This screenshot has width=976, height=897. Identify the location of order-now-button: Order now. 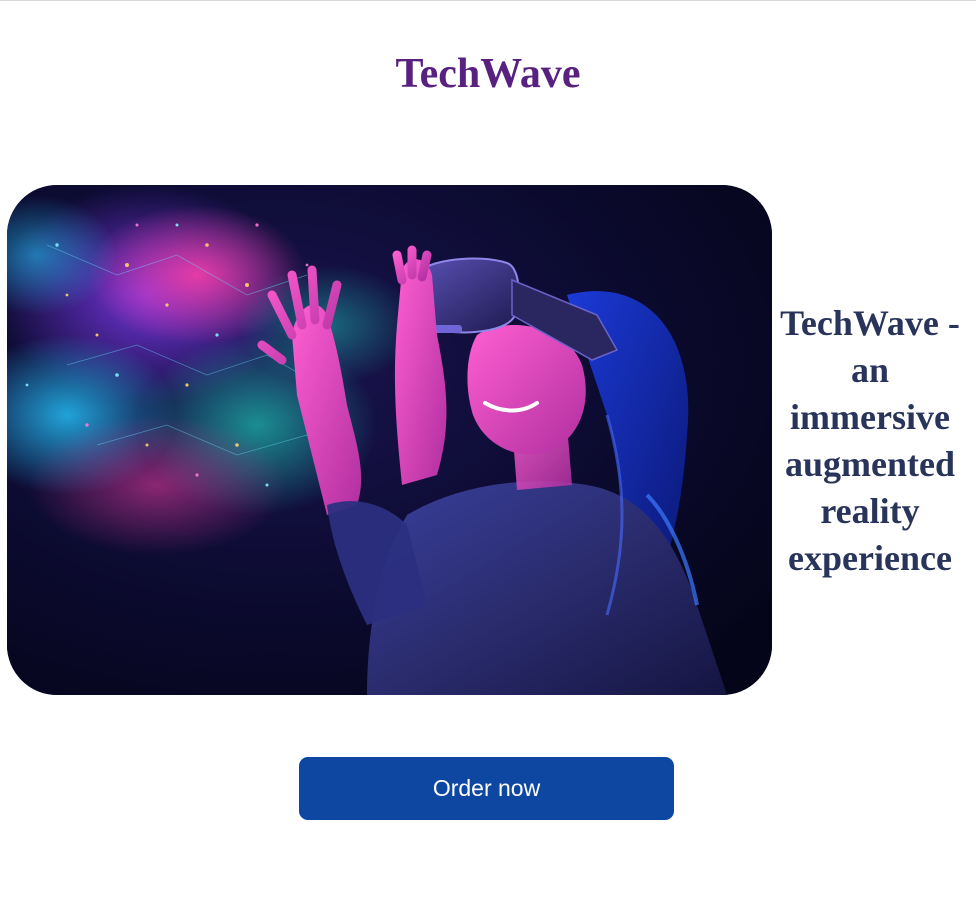
(486, 788).